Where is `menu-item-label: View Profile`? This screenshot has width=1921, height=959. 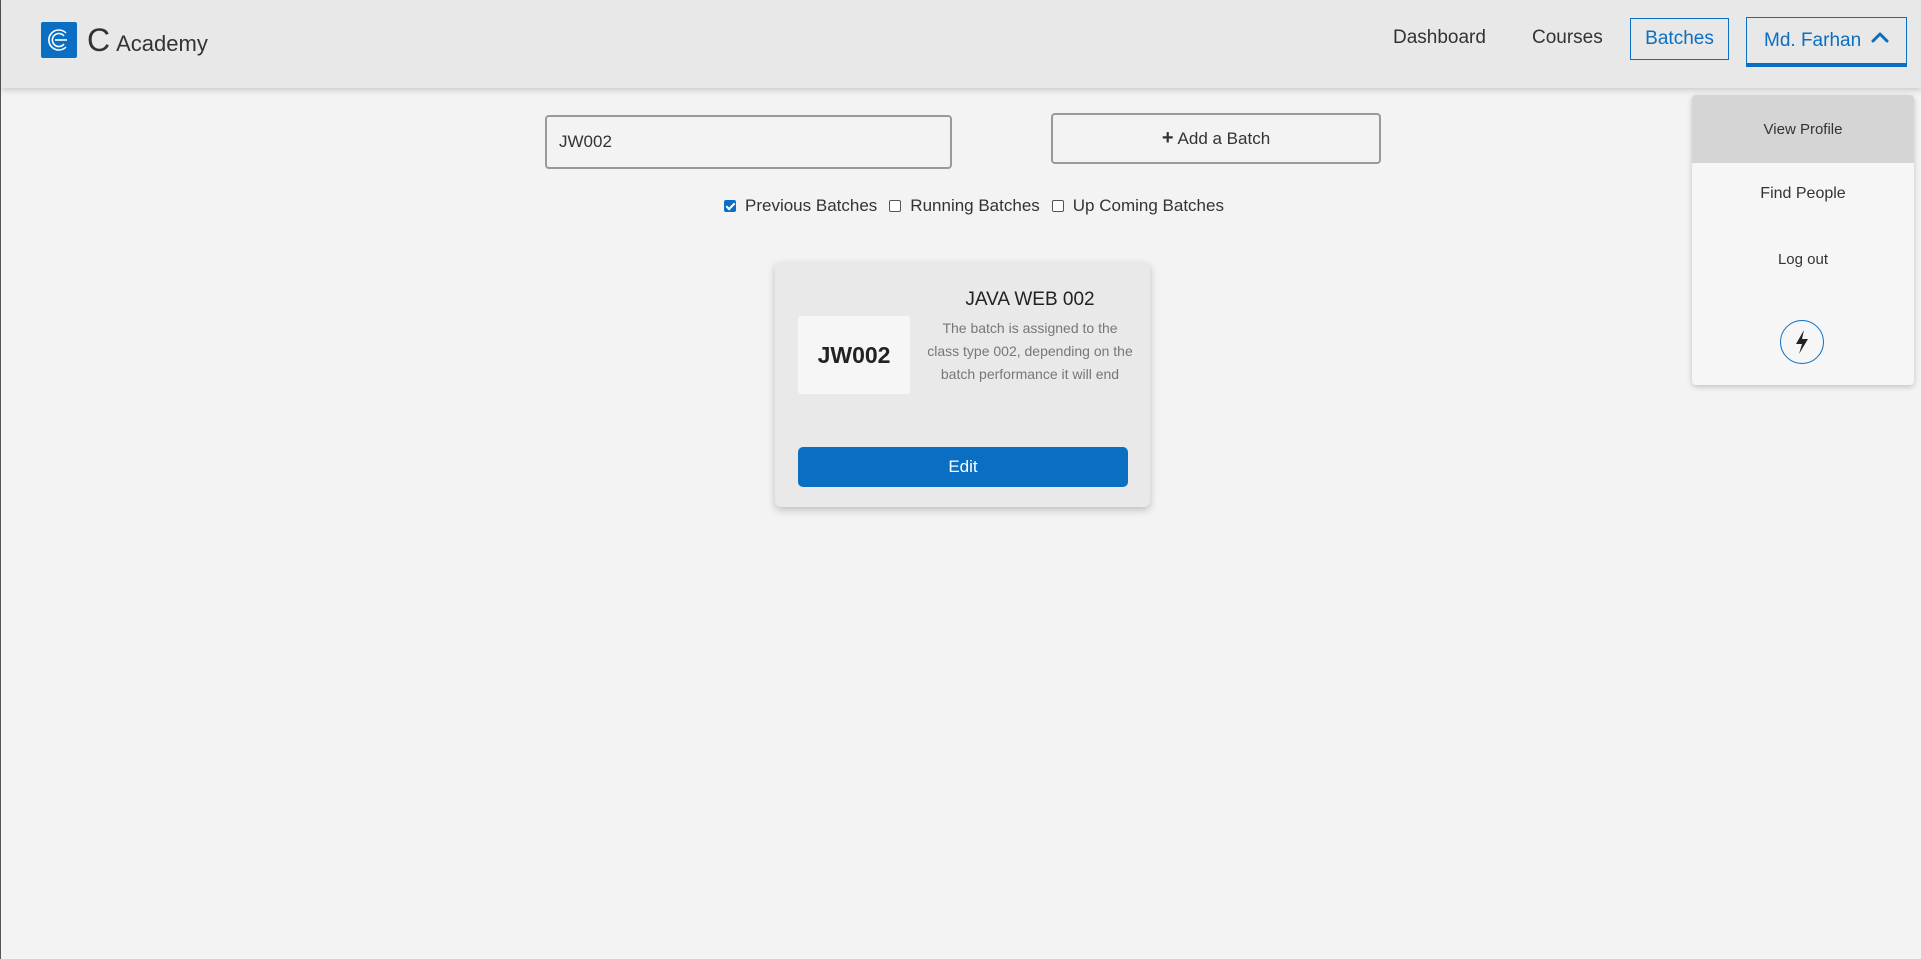
menu-item-label: View Profile is located at coordinates (1803, 129).